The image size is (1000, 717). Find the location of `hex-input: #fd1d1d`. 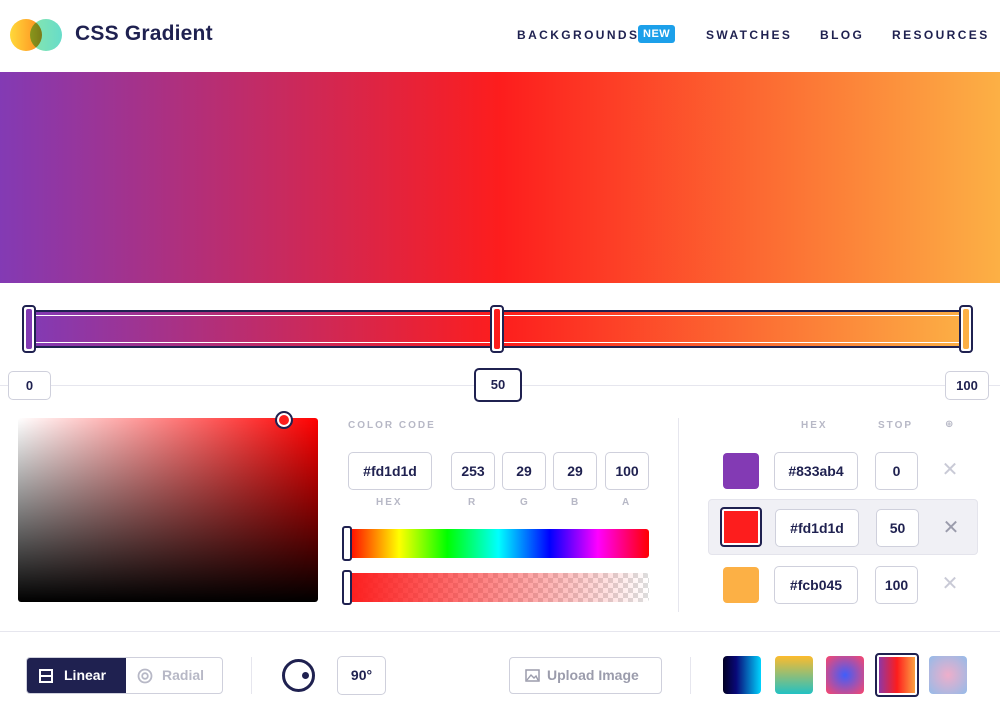

hex-input: #fd1d1d is located at coordinates (390, 471).